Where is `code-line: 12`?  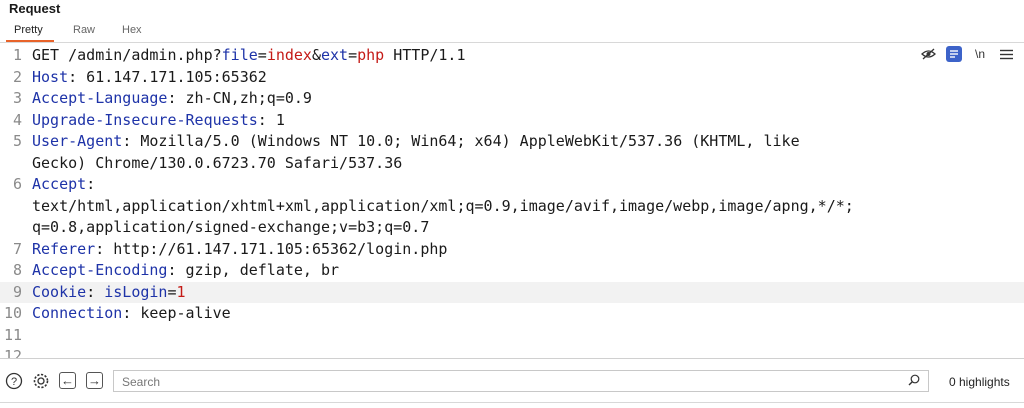 code-line: 12 is located at coordinates (512, 352).